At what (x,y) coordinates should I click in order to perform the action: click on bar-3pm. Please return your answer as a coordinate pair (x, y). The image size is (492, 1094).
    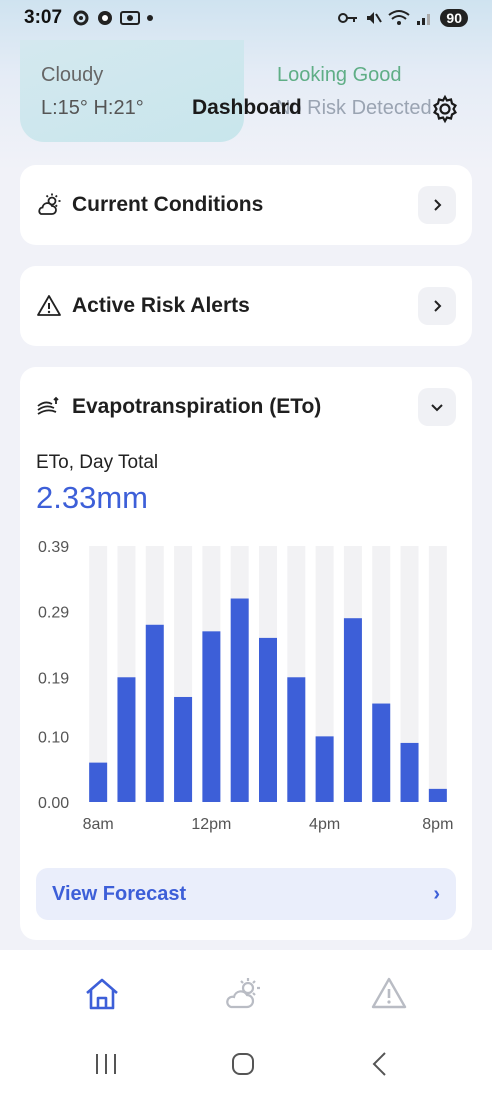
    Looking at the image, I should click on (296, 739).